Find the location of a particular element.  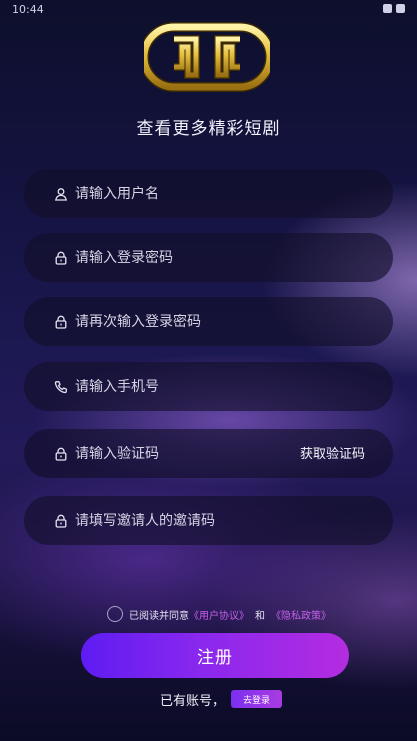

sms-code-field: 获取验证码 is located at coordinates (208, 453).